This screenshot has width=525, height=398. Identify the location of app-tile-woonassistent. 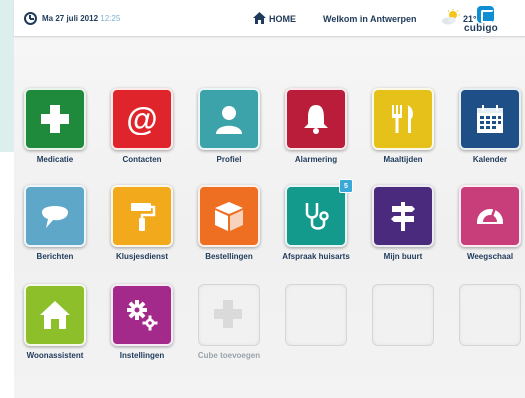
(55, 315).